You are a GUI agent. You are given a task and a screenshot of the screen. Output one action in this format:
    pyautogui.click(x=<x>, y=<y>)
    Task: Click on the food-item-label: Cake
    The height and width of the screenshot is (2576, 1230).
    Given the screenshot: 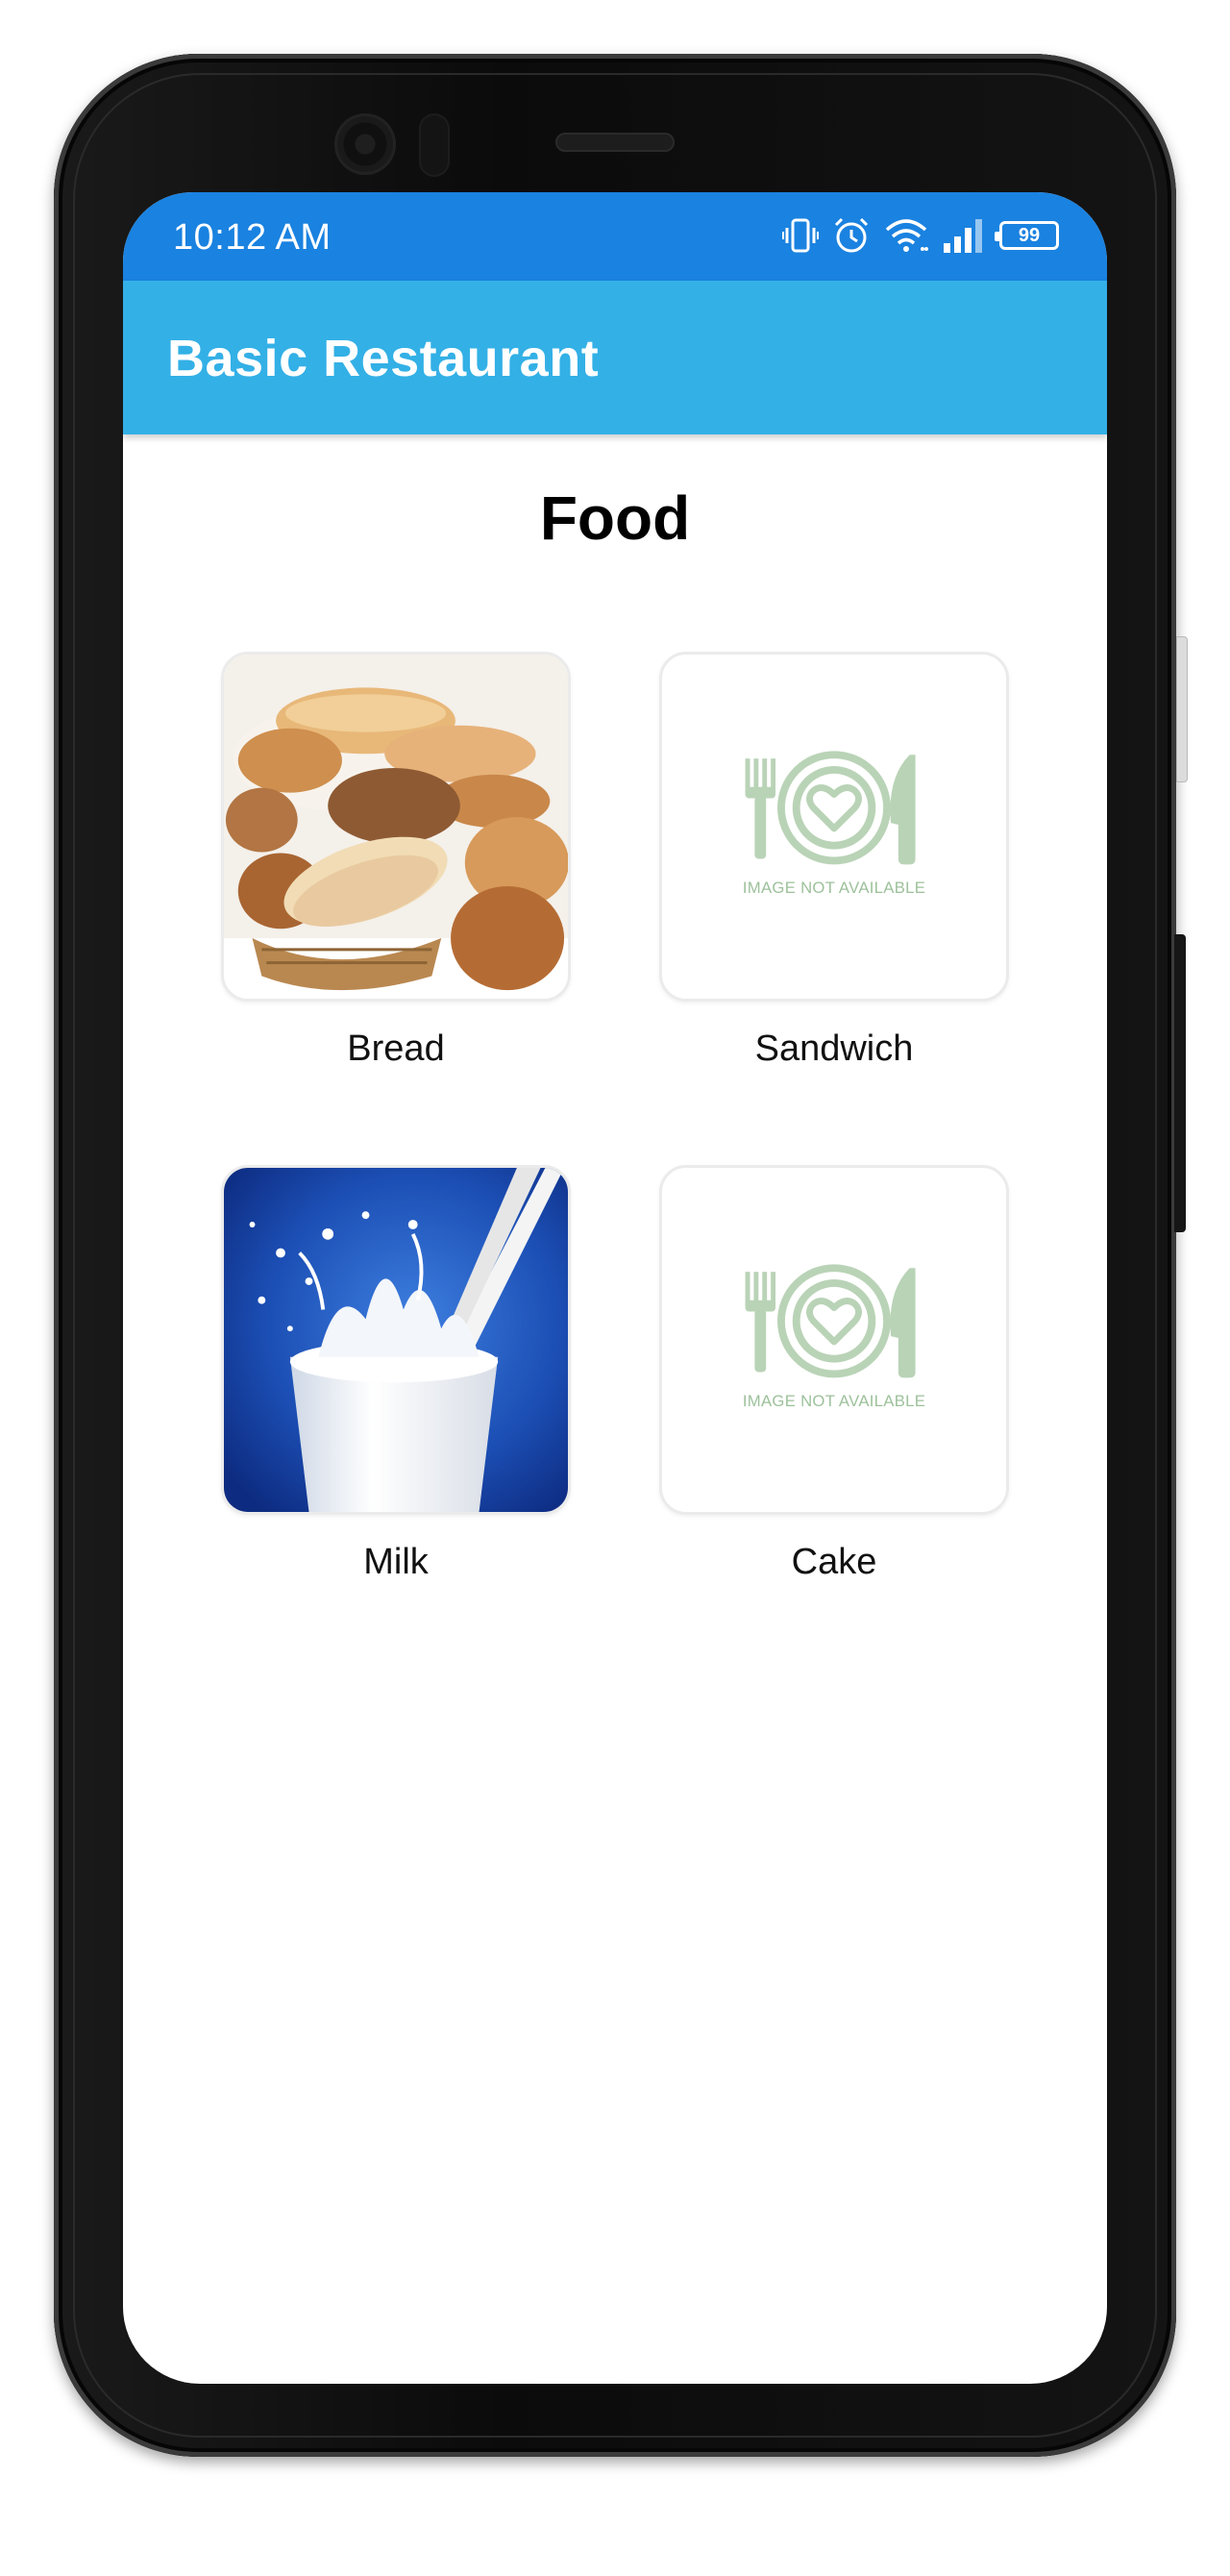 What is the action you would take?
    pyautogui.click(x=834, y=1562)
    